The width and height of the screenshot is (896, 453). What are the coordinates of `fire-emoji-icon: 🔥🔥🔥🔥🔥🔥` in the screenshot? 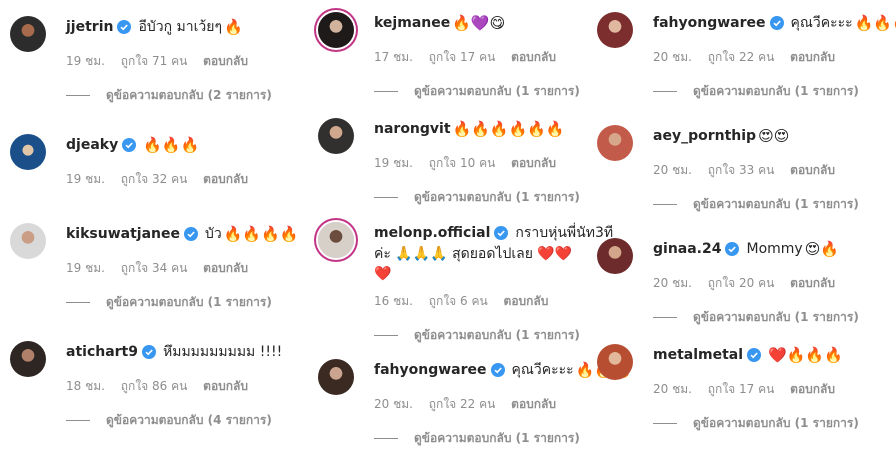 It's located at (508, 129).